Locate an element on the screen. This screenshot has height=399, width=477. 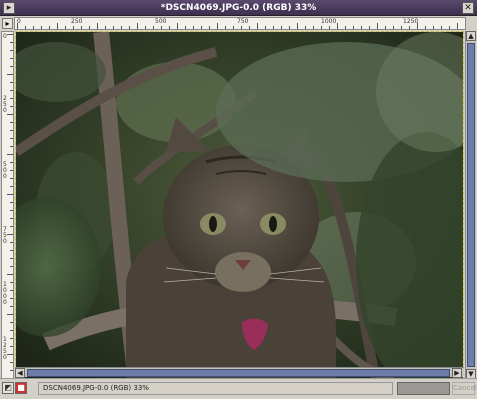
horizontal-scrollbar: ◀ ▶ is located at coordinates (239, 372).